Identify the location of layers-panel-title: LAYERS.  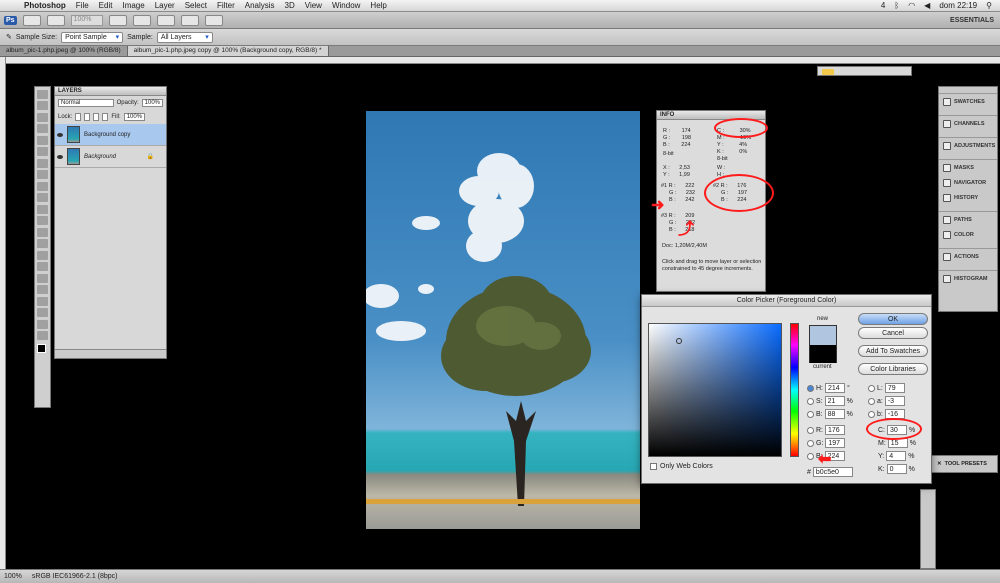
(110, 91).